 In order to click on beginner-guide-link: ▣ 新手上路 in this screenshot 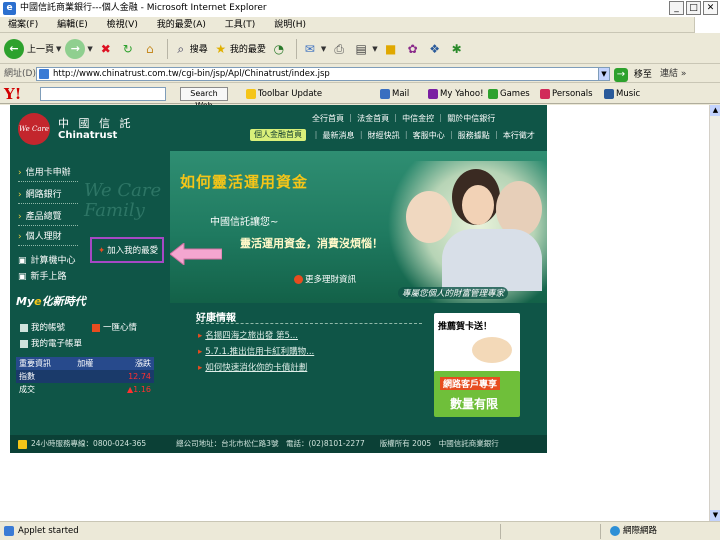, I will do `click(42, 275)`.